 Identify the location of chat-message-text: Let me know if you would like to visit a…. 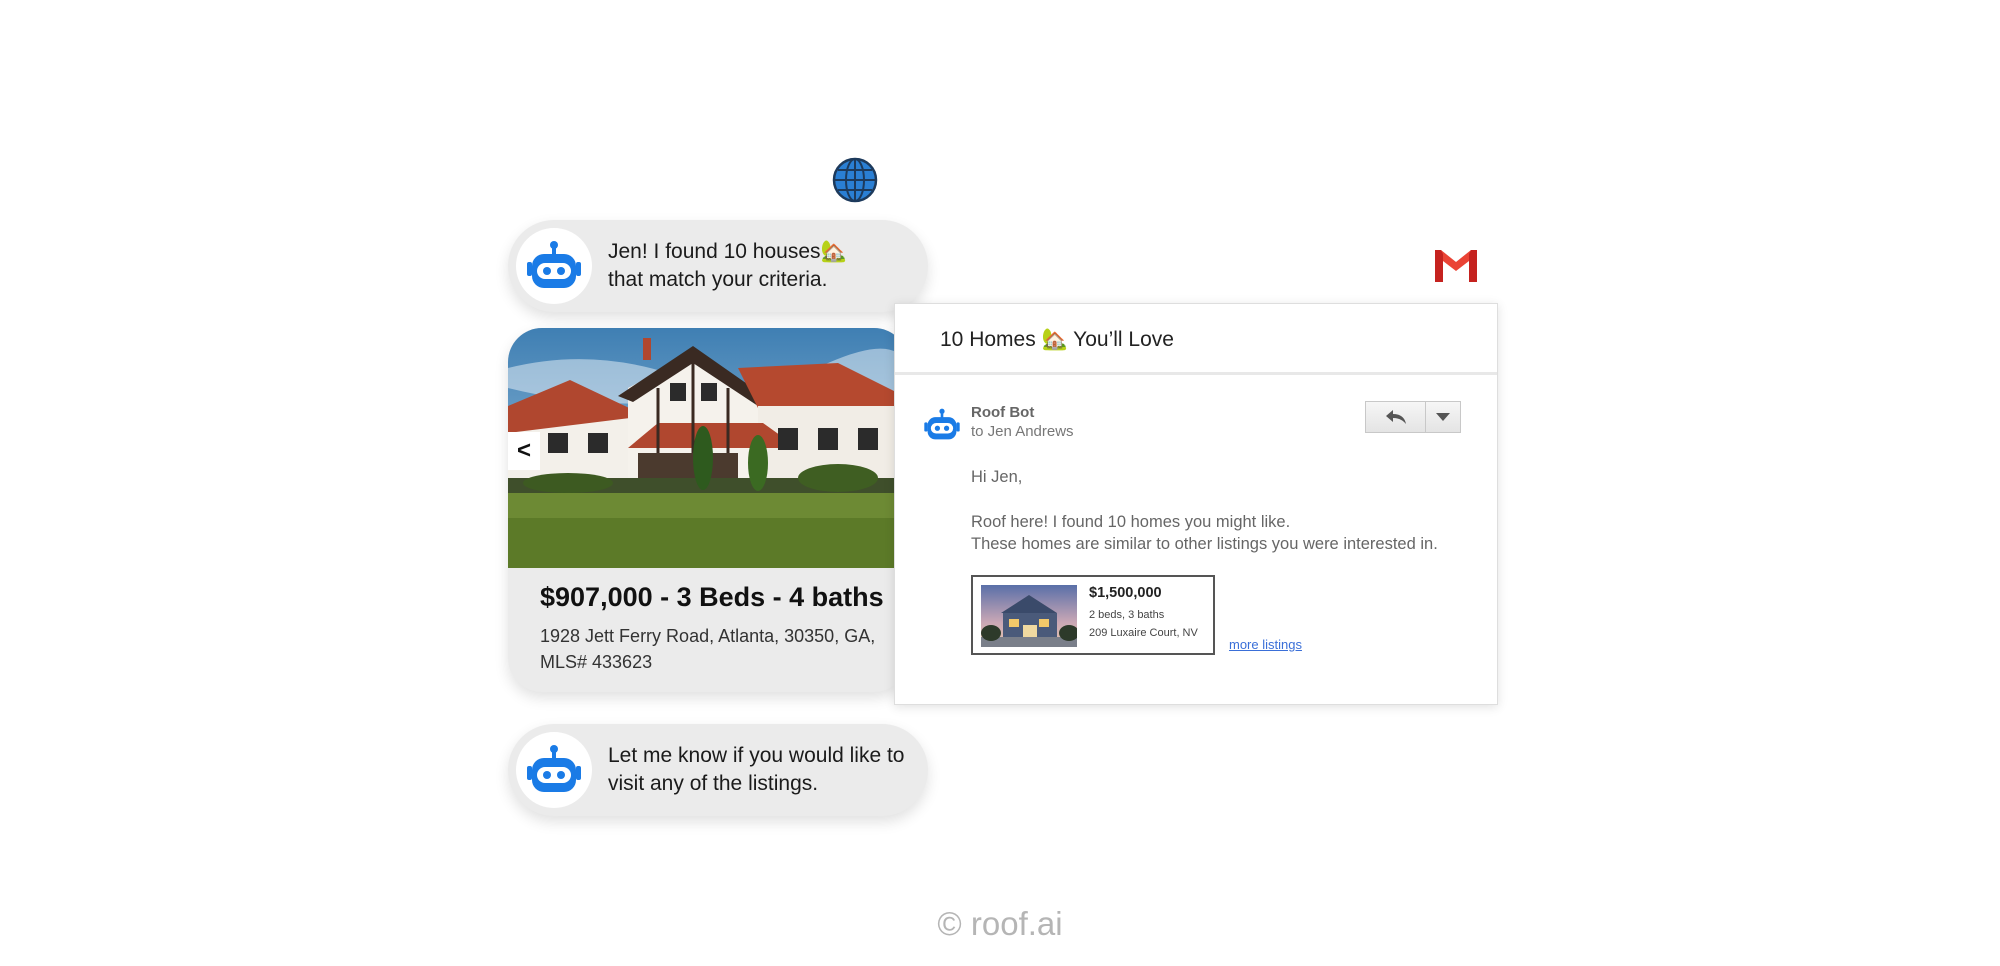
(763, 770).